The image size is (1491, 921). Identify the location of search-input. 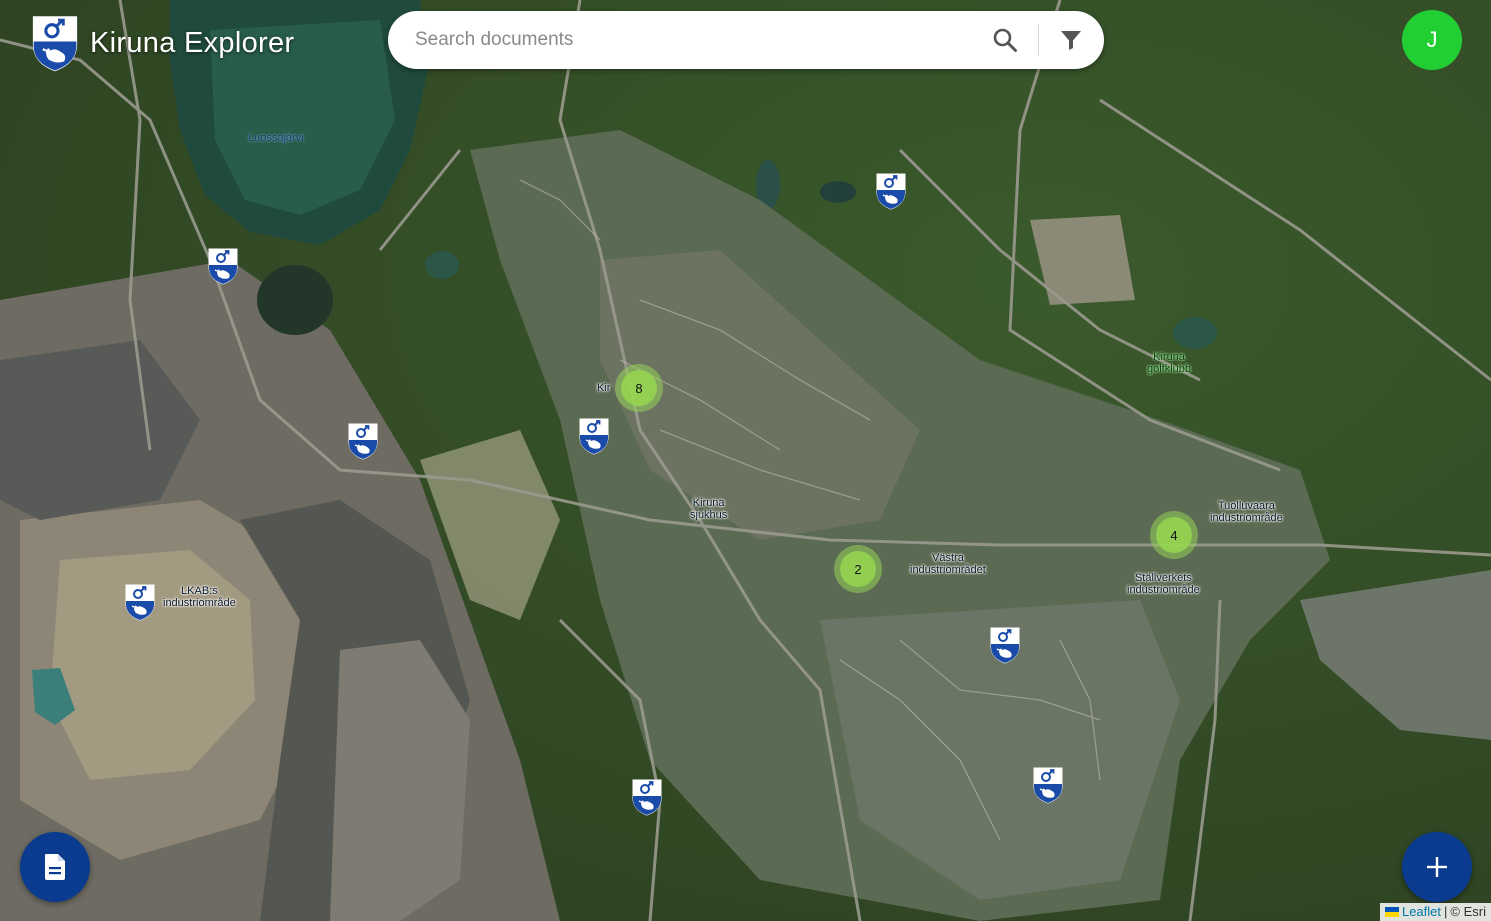
(695, 40).